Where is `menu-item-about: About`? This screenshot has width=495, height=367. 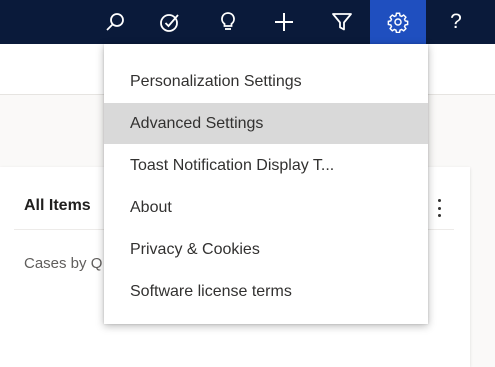
menu-item-about: About is located at coordinates (266, 207).